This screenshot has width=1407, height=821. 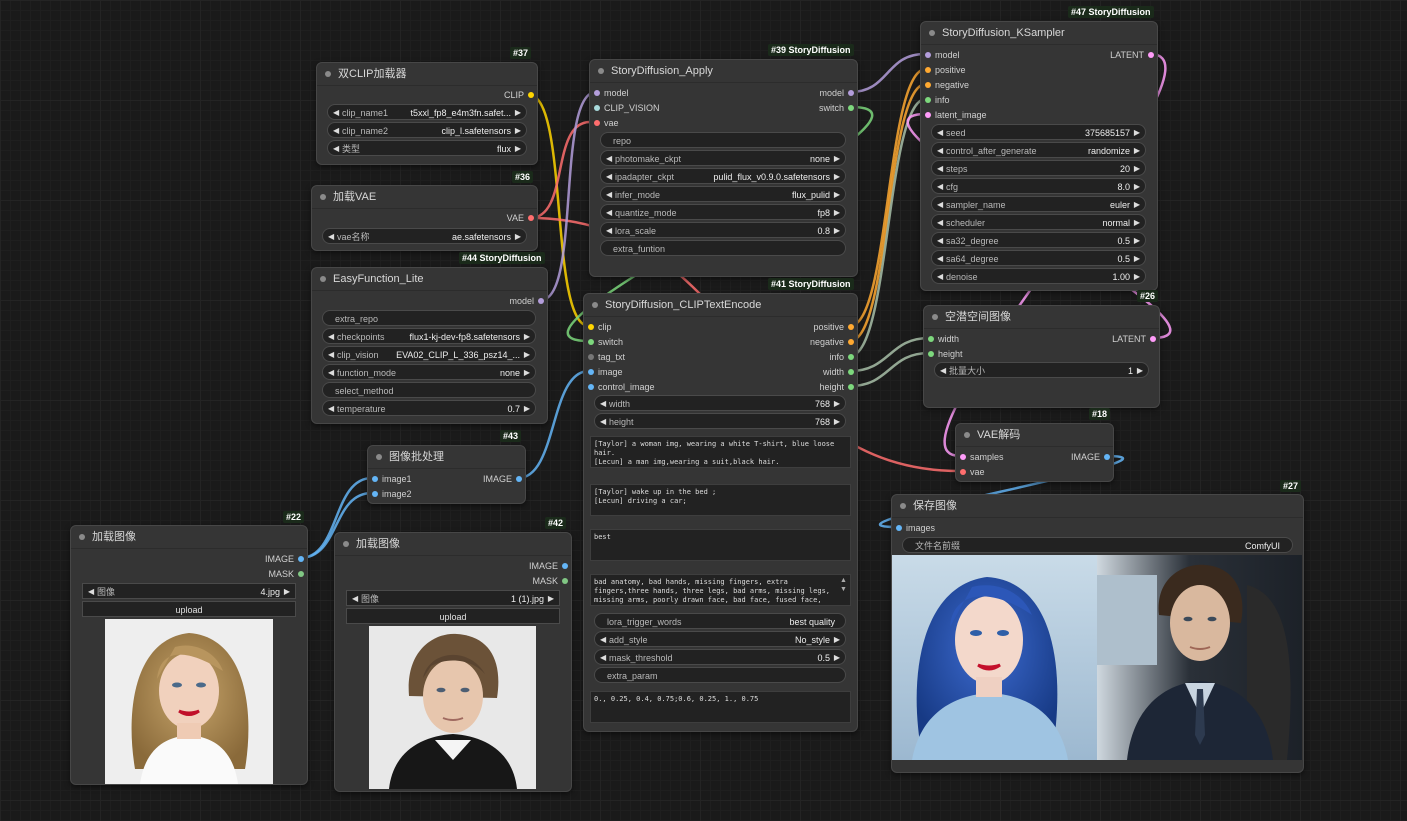 What do you see at coordinates (604, 357) in the screenshot?
I see `input-tag-txt: tag_txt` at bounding box center [604, 357].